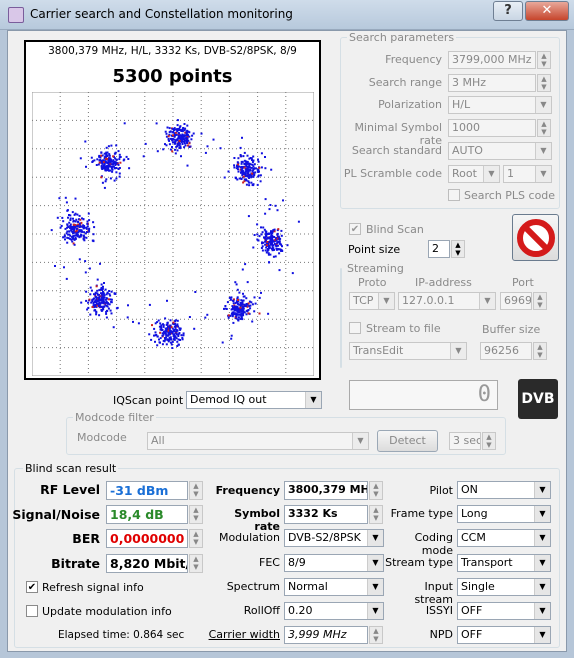  What do you see at coordinates (543, 105) in the screenshot?
I see `polarization-dropdown-icon: ▼` at bounding box center [543, 105].